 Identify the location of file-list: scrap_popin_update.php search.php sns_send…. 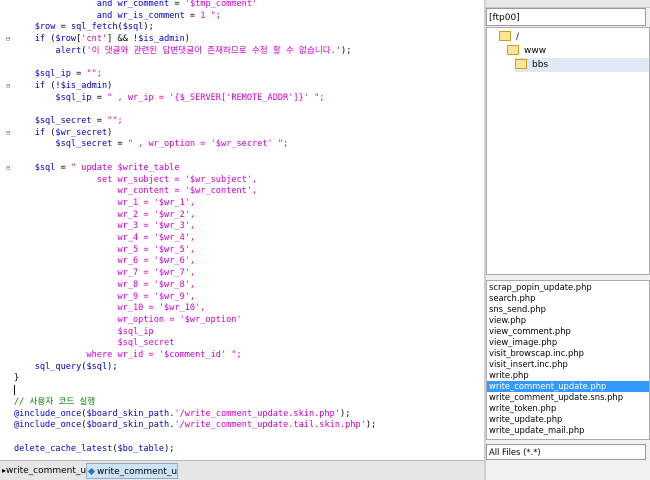
(568, 360).